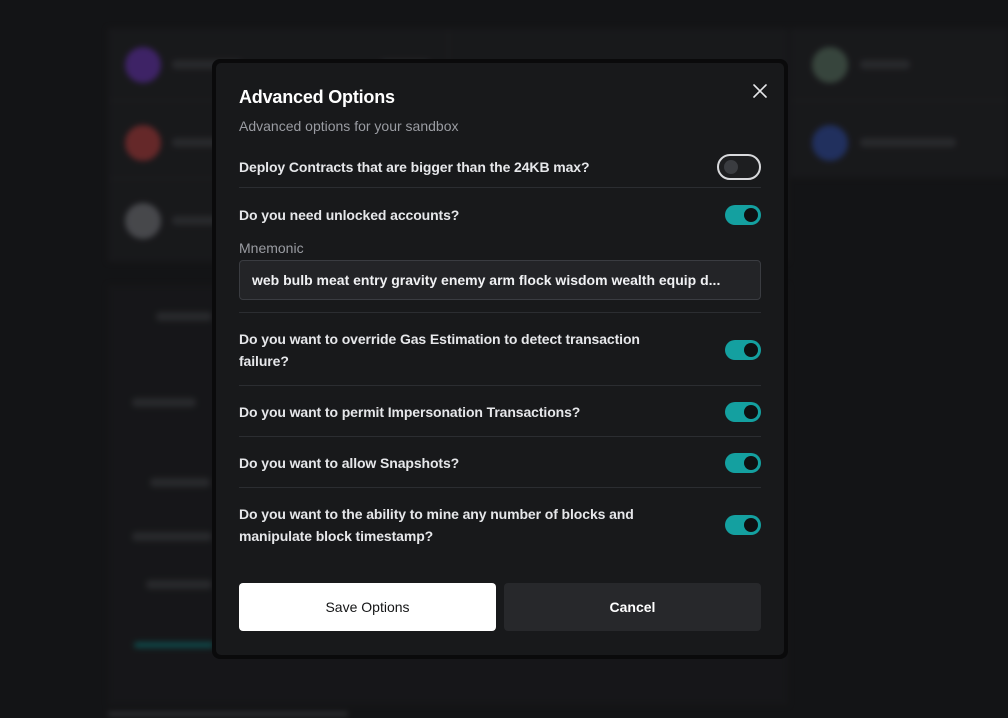 Image resolution: width=1008 pixels, height=718 pixels. I want to click on mnemonic-input, so click(500, 280).